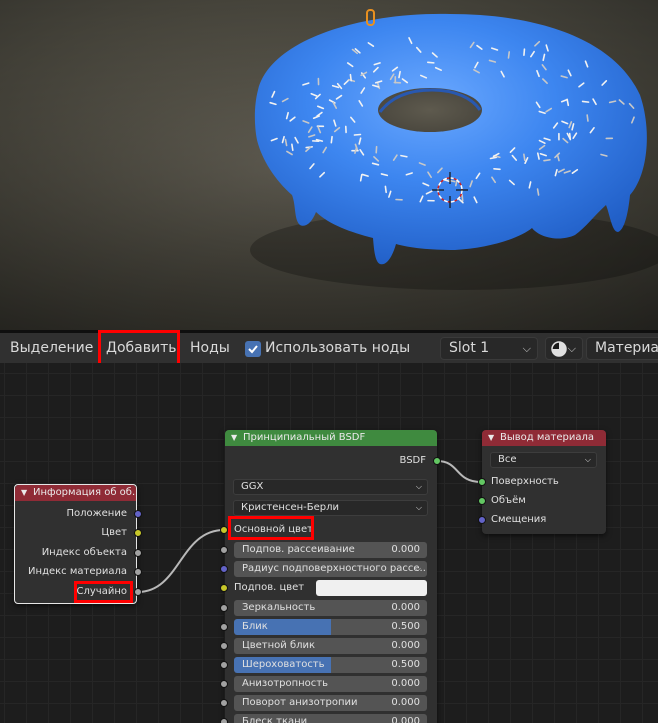 This screenshot has height=723, width=658. What do you see at coordinates (330, 665) in the screenshot?
I see `roughness-slider: Шероховатость 0.500` at bounding box center [330, 665].